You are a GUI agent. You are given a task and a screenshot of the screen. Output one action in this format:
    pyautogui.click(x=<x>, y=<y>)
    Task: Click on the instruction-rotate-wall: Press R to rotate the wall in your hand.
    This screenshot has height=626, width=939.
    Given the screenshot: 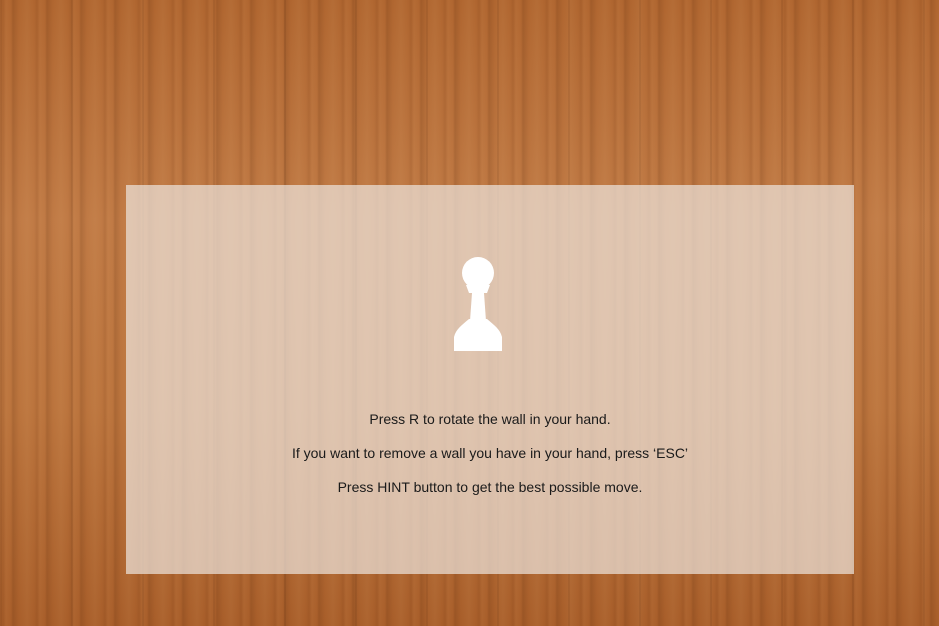 What is the action you would take?
    pyautogui.click(x=490, y=419)
    